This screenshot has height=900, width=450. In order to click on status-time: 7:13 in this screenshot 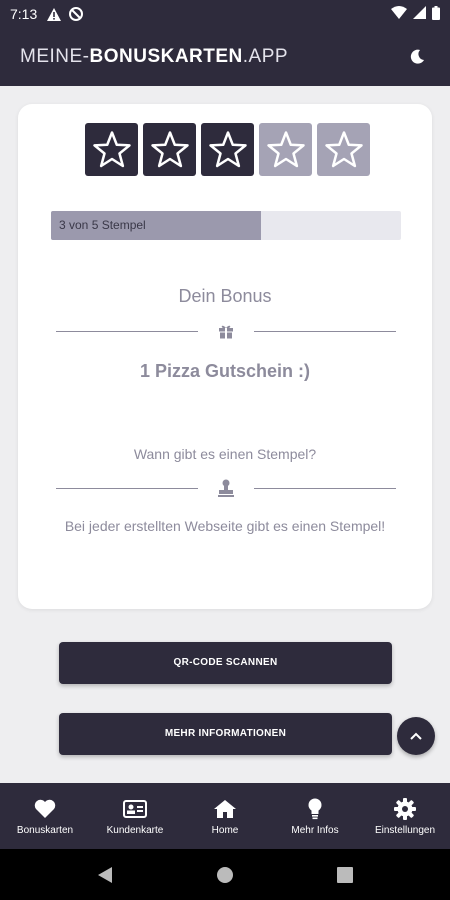, I will do `click(24, 14)`.